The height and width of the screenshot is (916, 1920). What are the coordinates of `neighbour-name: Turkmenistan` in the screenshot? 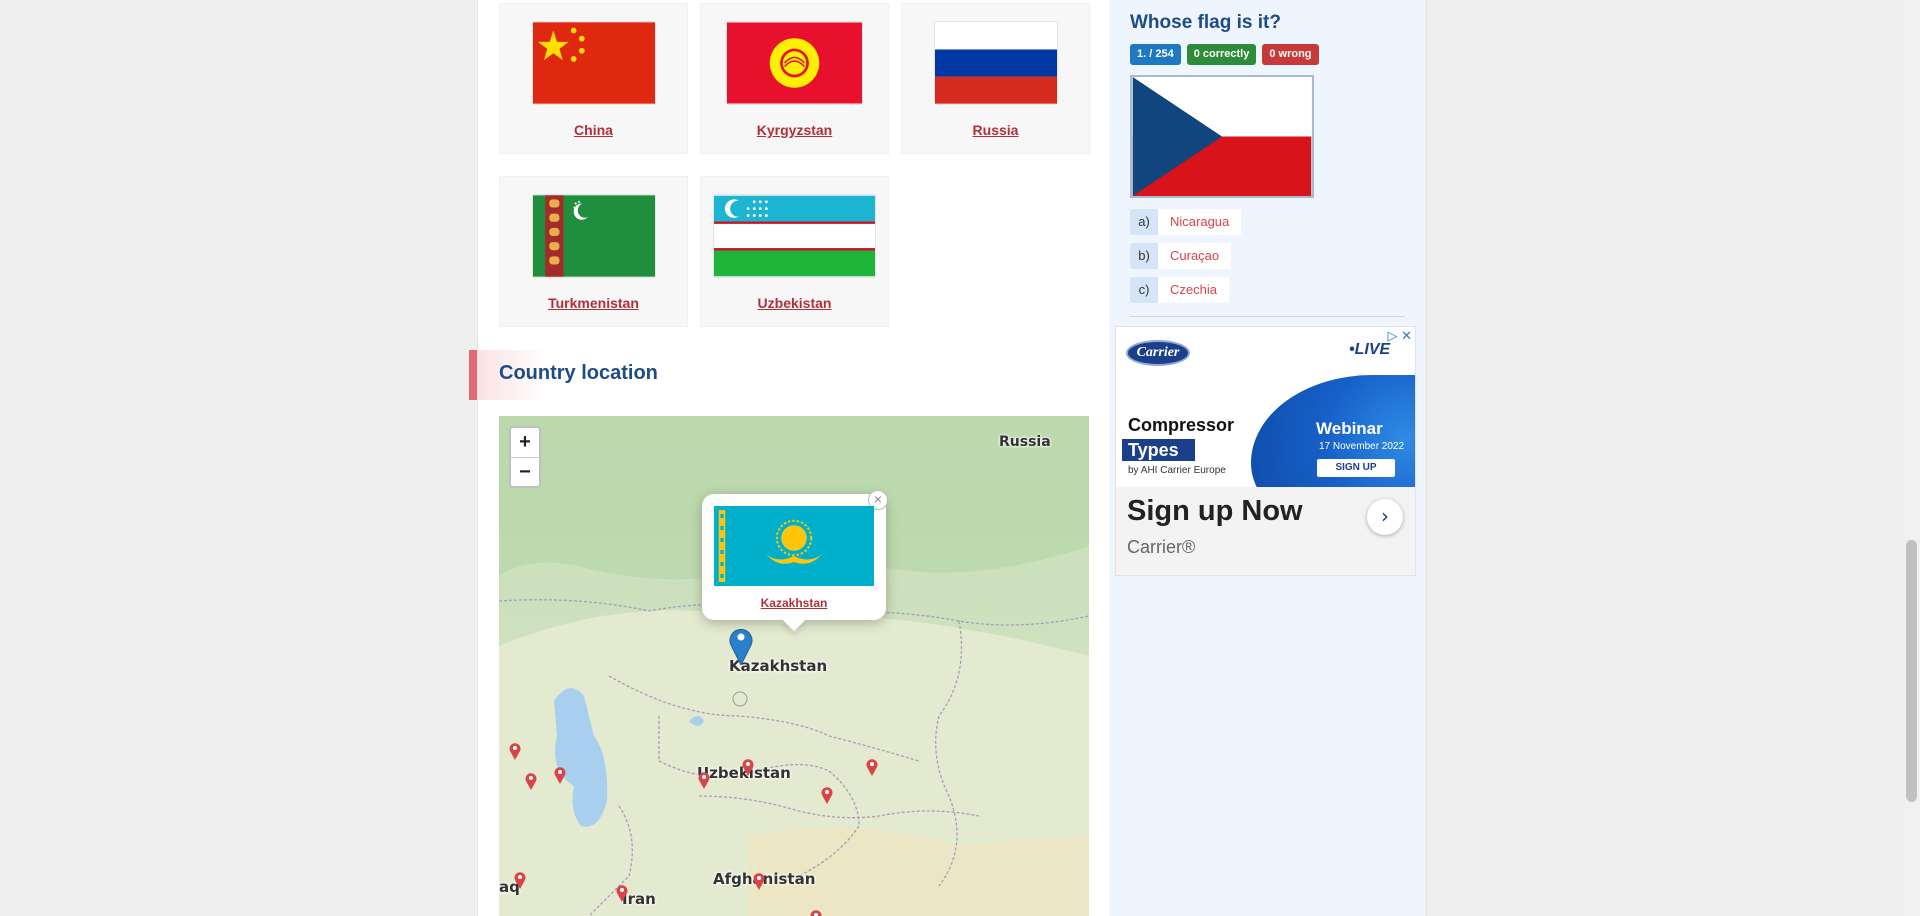 It's located at (593, 303).